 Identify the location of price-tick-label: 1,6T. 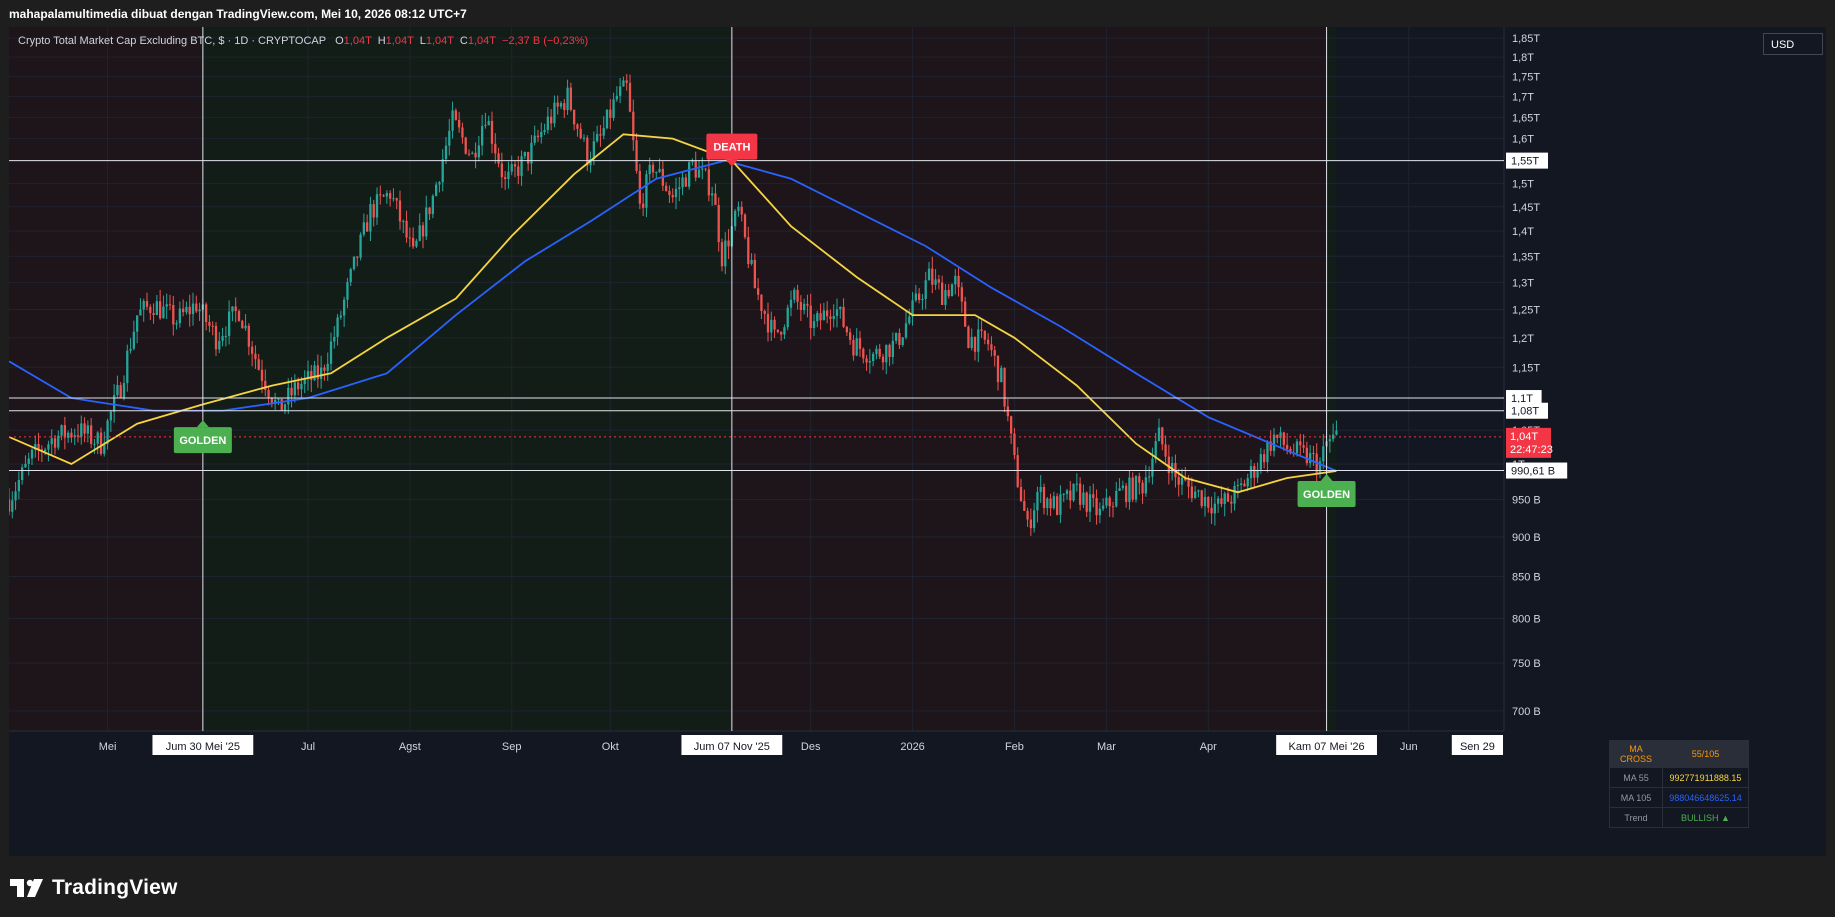
(1523, 140).